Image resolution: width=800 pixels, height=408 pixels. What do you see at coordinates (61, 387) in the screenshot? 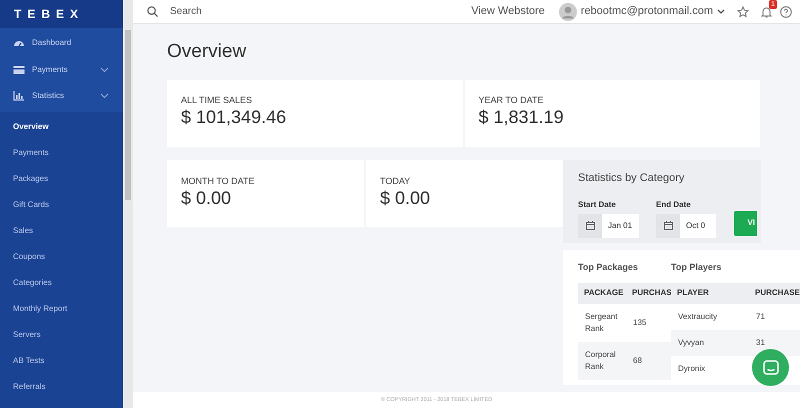
I see `sidebar-item: Referrals` at bounding box center [61, 387].